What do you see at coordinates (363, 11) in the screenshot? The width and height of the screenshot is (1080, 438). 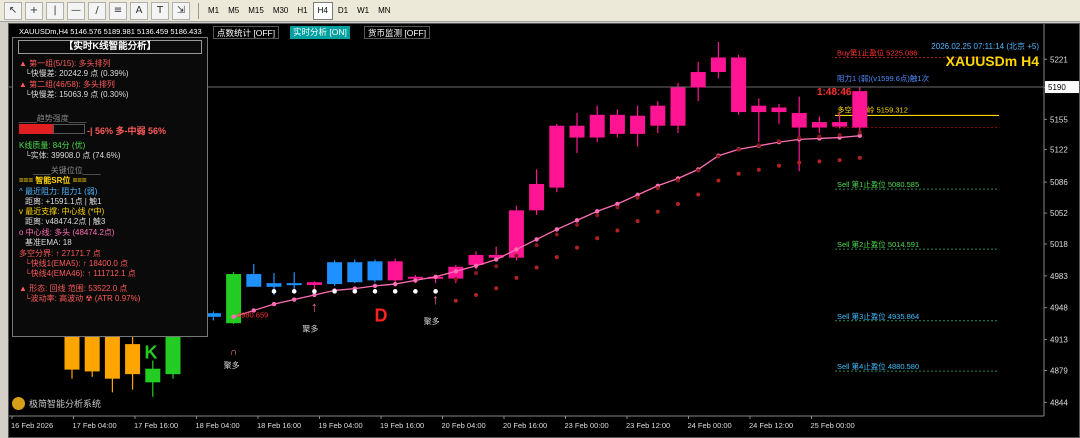 I see `timeframe-w1: W1` at bounding box center [363, 11].